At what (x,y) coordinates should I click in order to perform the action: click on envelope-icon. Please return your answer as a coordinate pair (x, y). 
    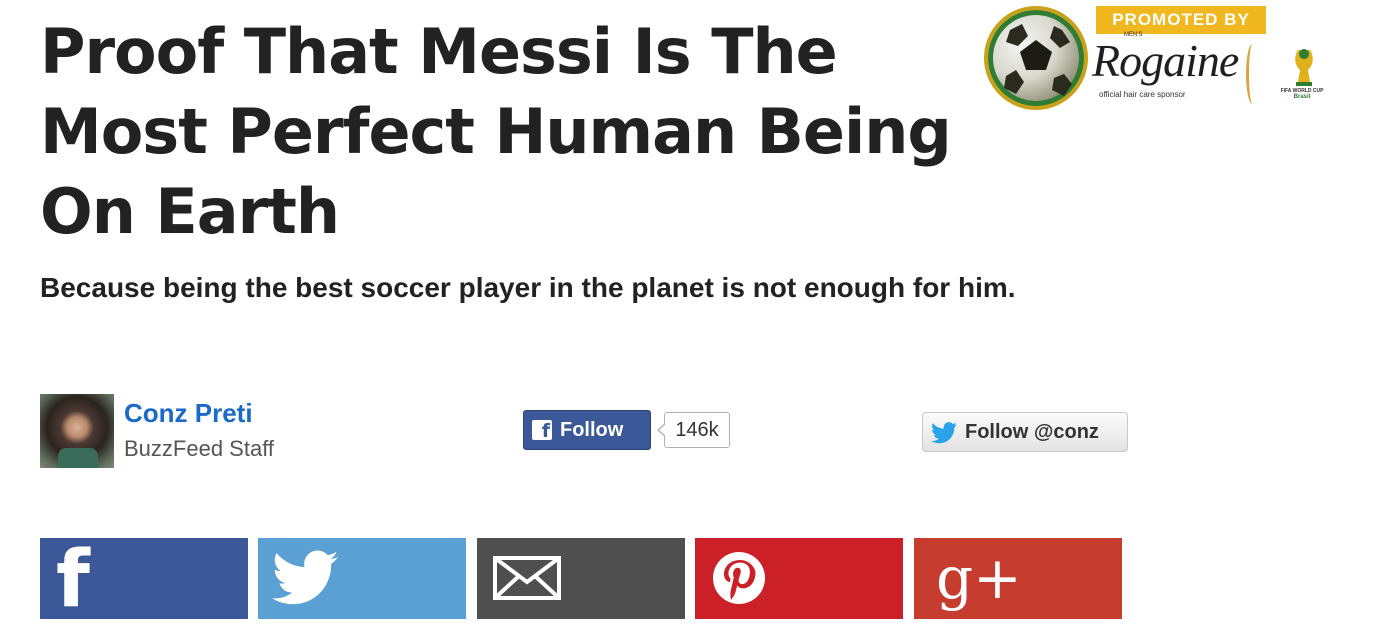
    Looking at the image, I should click on (527, 578).